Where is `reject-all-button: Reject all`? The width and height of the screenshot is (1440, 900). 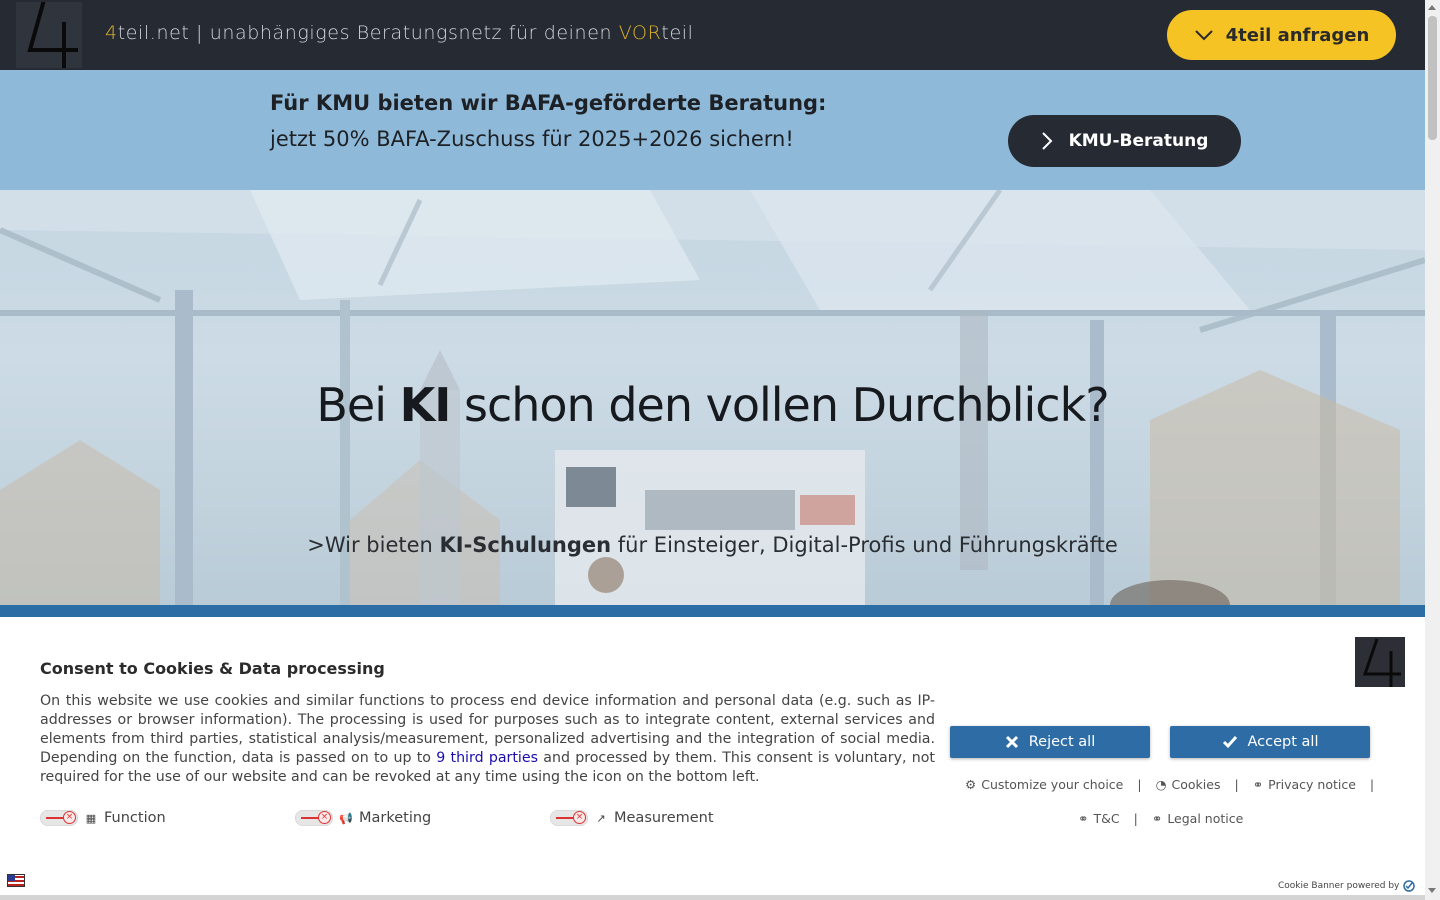 reject-all-button: Reject all is located at coordinates (1050, 742).